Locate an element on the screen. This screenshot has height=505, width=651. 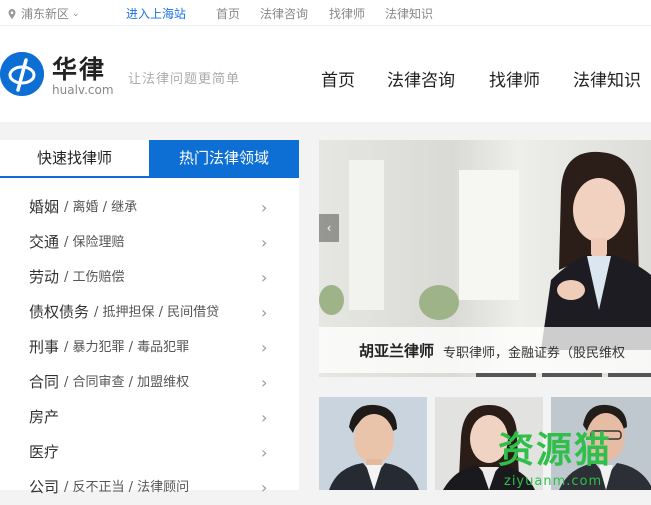
category-item: 债权债务 / 抵押担保 / 民间借贷 › is located at coordinates (149, 312).